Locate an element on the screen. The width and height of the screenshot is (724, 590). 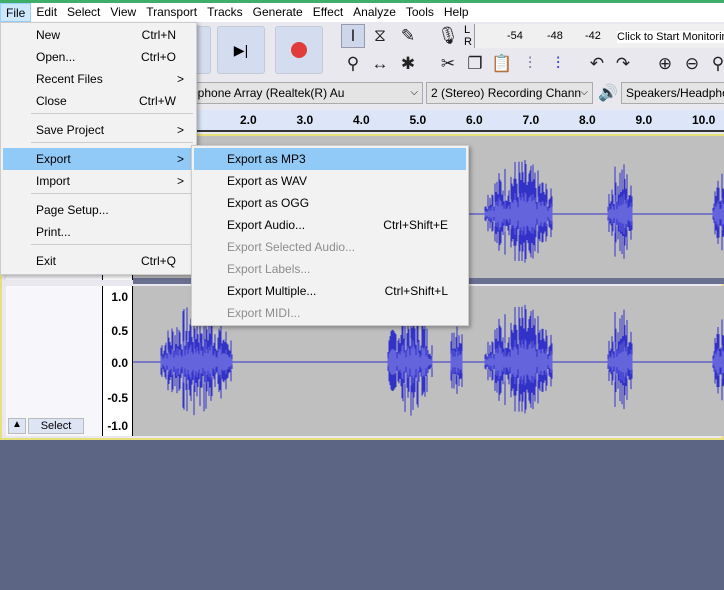
export-menu-item-export-multiple: Export Multiple... Ctrl+Shift+L is located at coordinates (330, 291).